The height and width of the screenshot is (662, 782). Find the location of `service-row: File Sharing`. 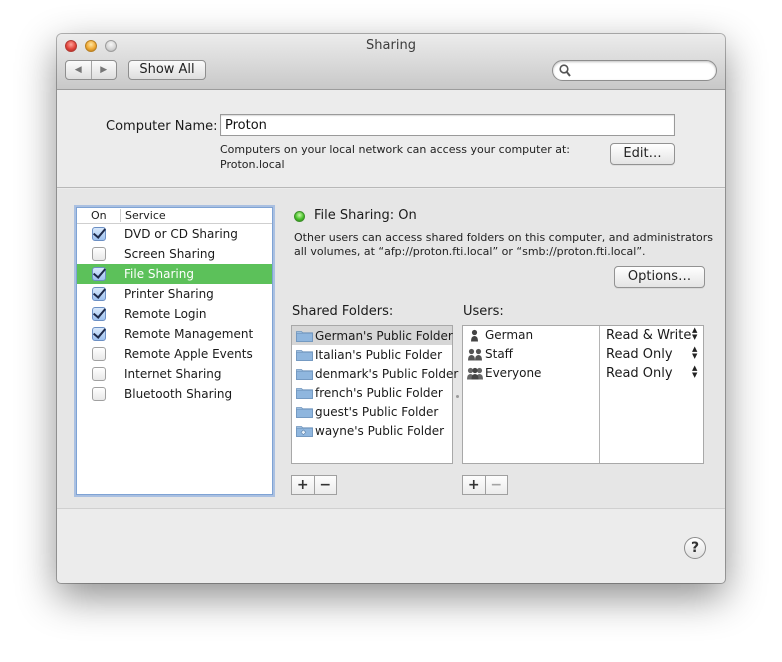

service-row: File Sharing is located at coordinates (174, 274).